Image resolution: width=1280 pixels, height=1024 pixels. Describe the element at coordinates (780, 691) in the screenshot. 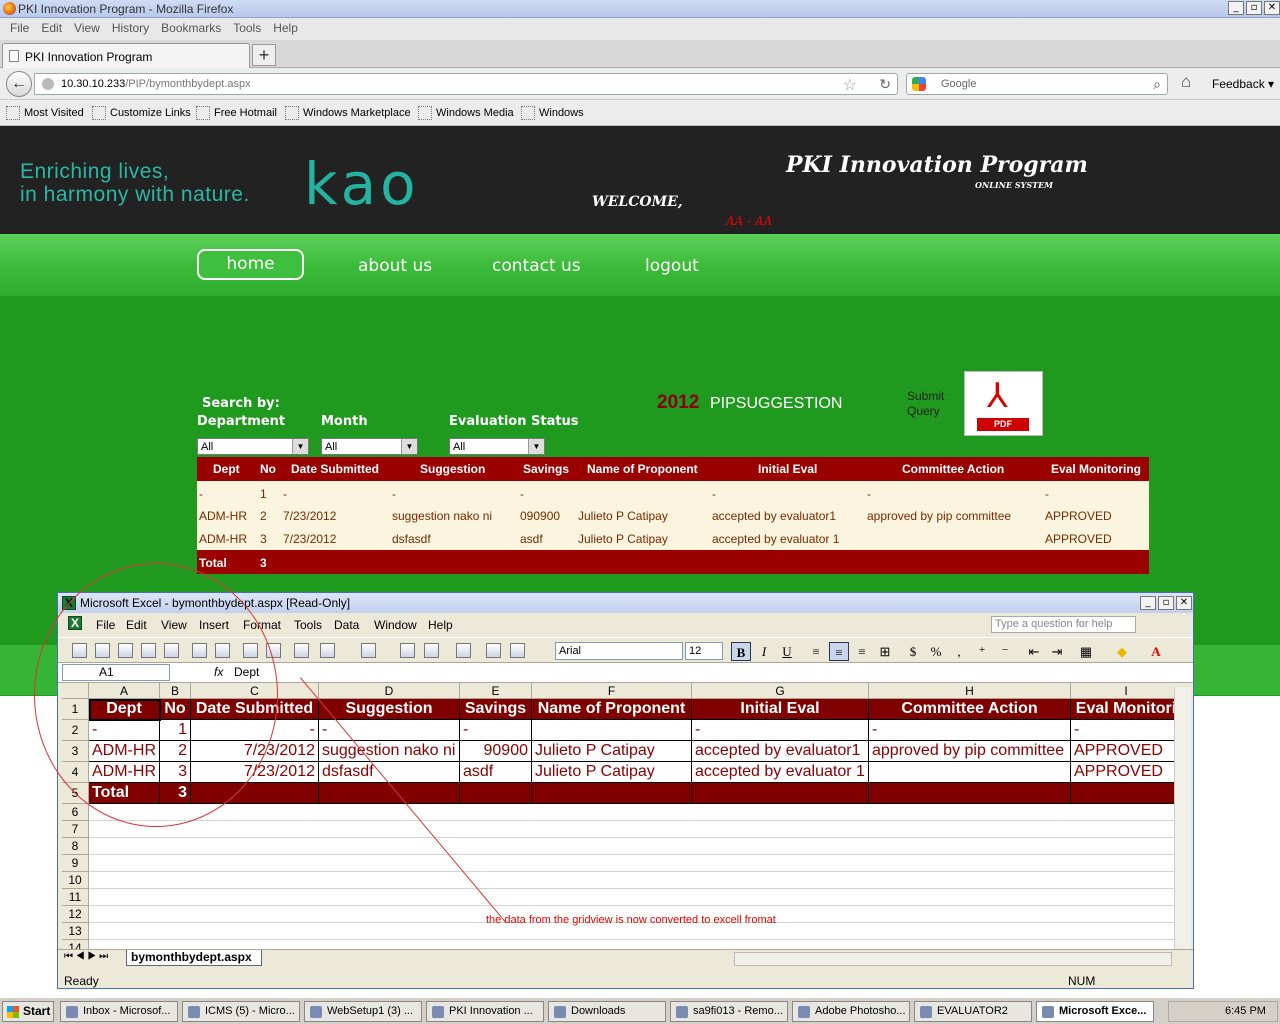

I see `column-header: G` at that location.